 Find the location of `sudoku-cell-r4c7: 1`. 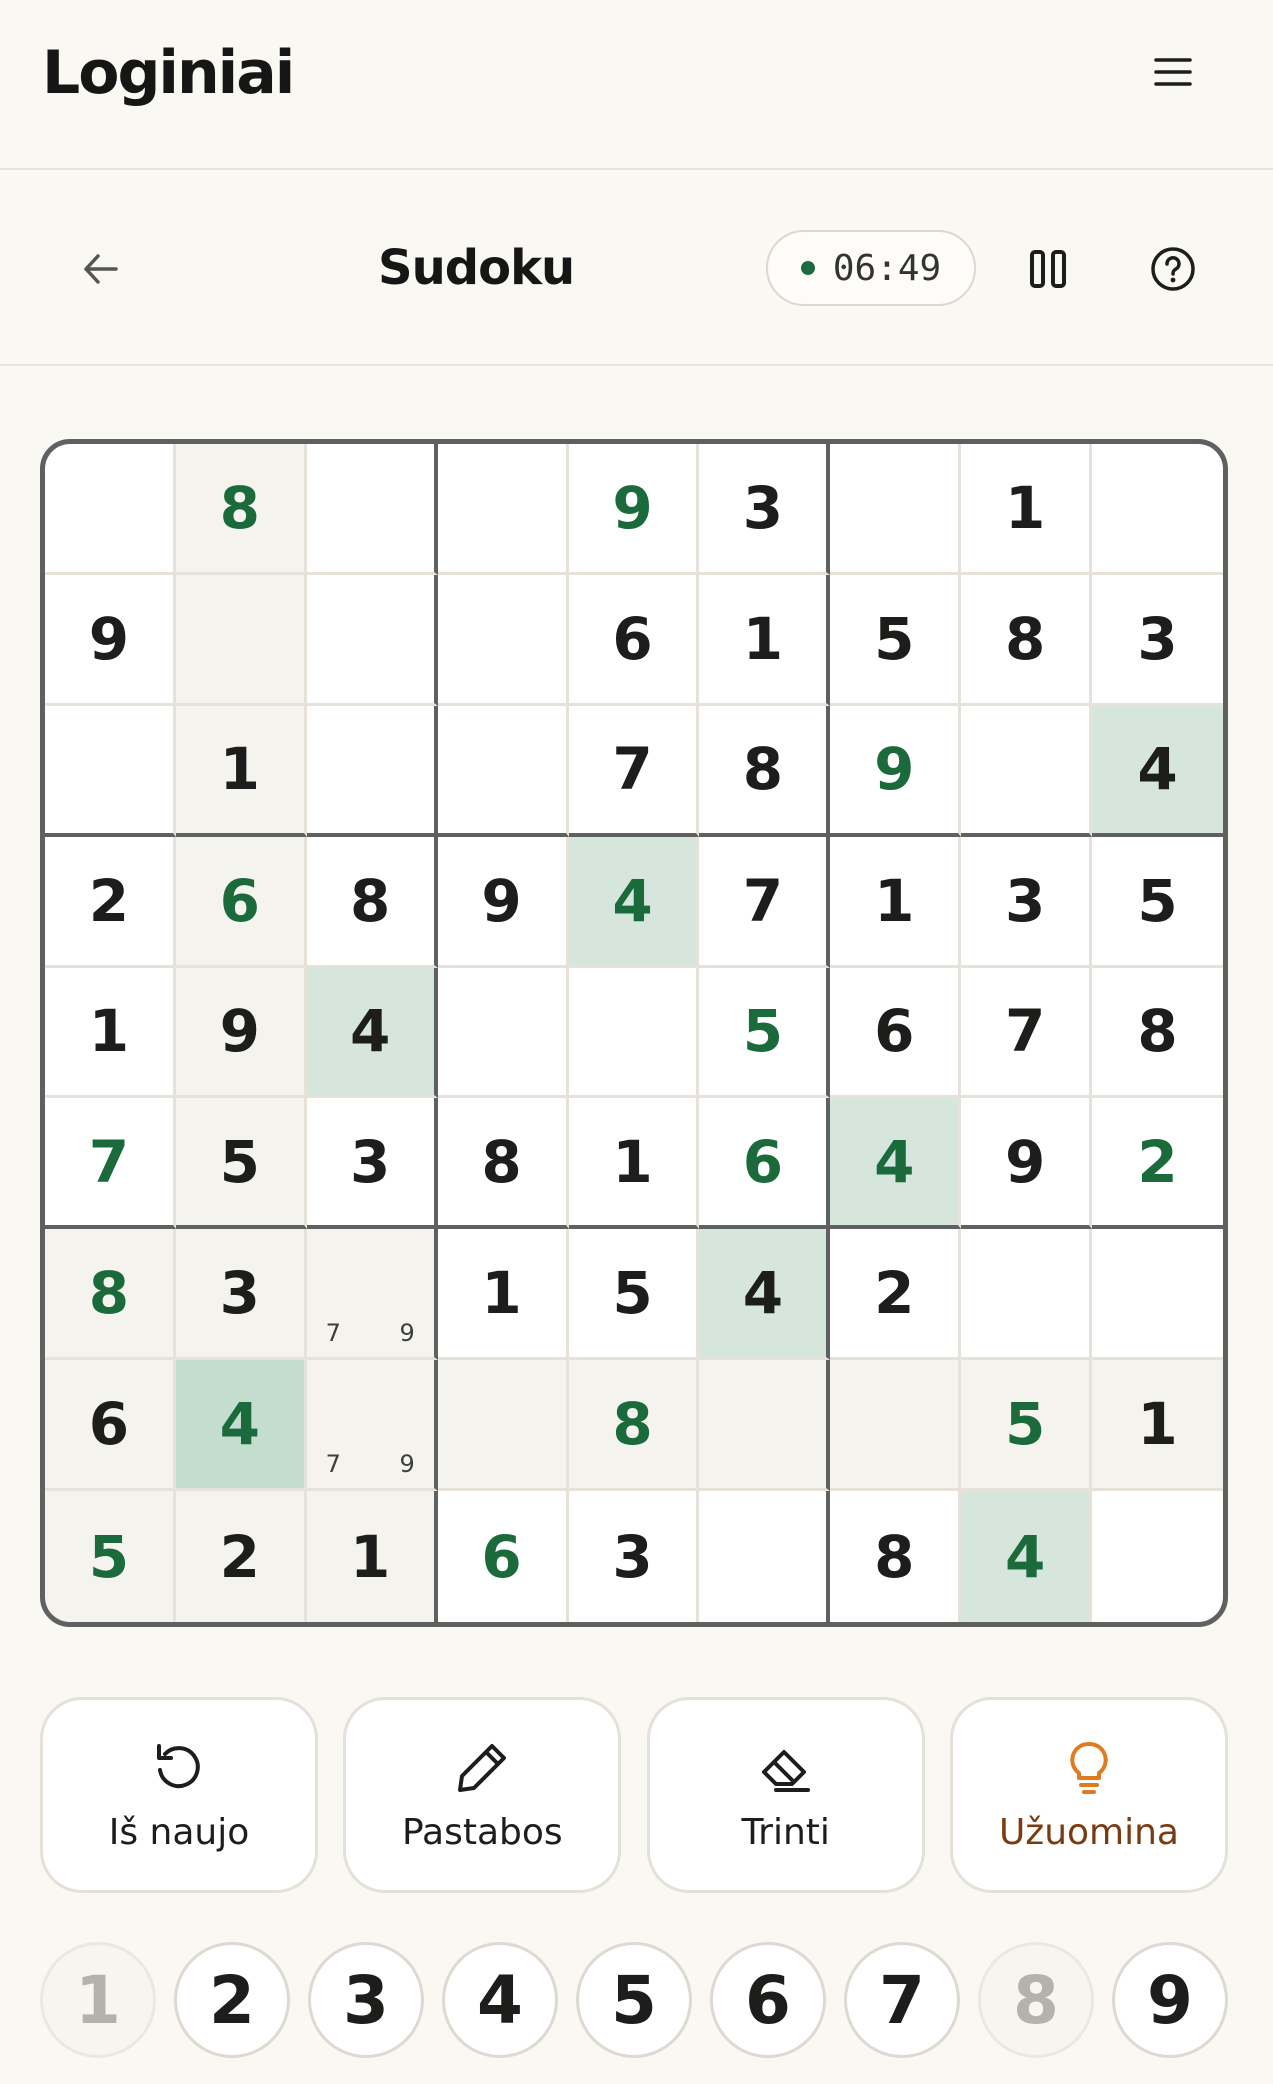

sudoku-cell-r4c7: 1 is located at coordinates (896, 902).